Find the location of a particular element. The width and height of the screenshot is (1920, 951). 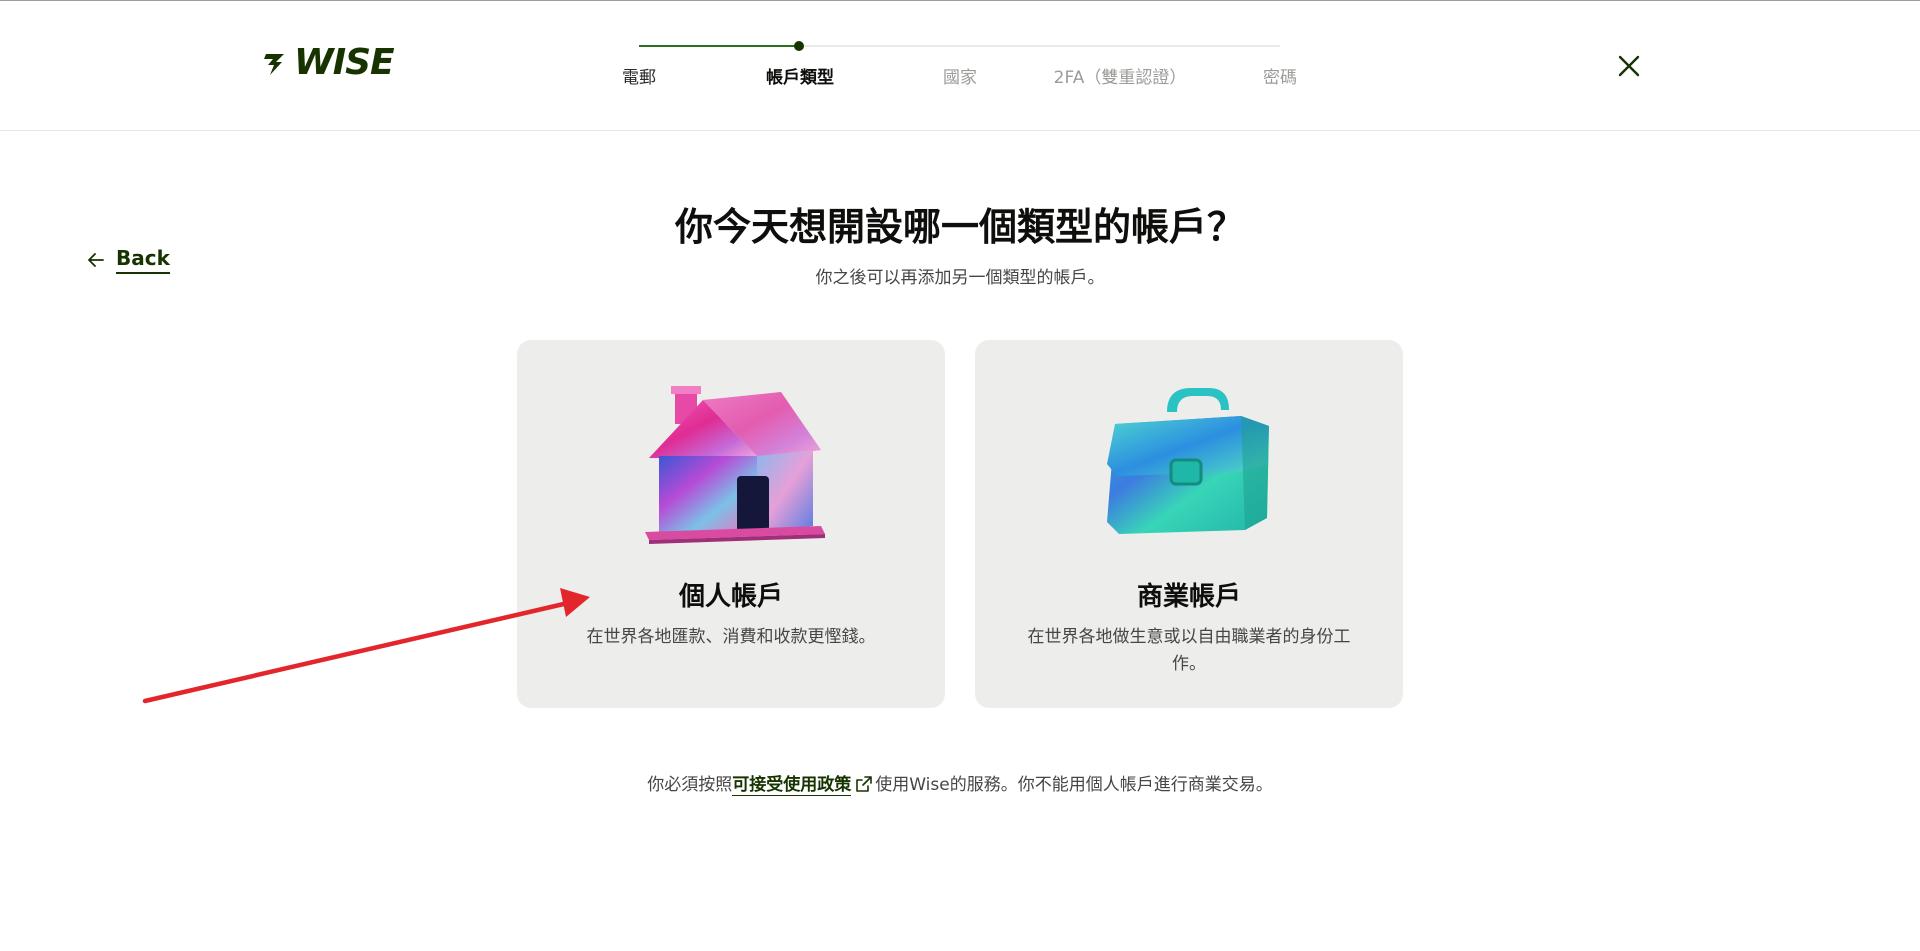

briefcase-illustration is located at coordinates (1188, 461).